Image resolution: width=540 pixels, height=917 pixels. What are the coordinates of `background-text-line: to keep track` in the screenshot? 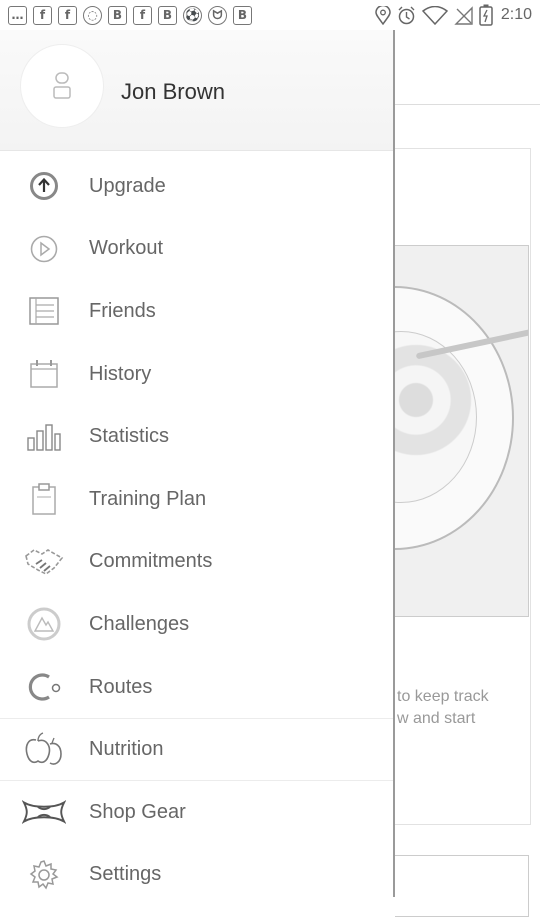 It's located at (443, 696).